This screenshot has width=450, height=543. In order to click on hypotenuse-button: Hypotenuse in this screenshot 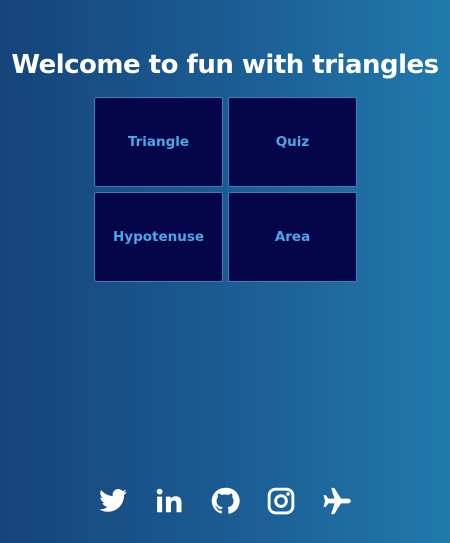, I will do `click(158, 237)`.